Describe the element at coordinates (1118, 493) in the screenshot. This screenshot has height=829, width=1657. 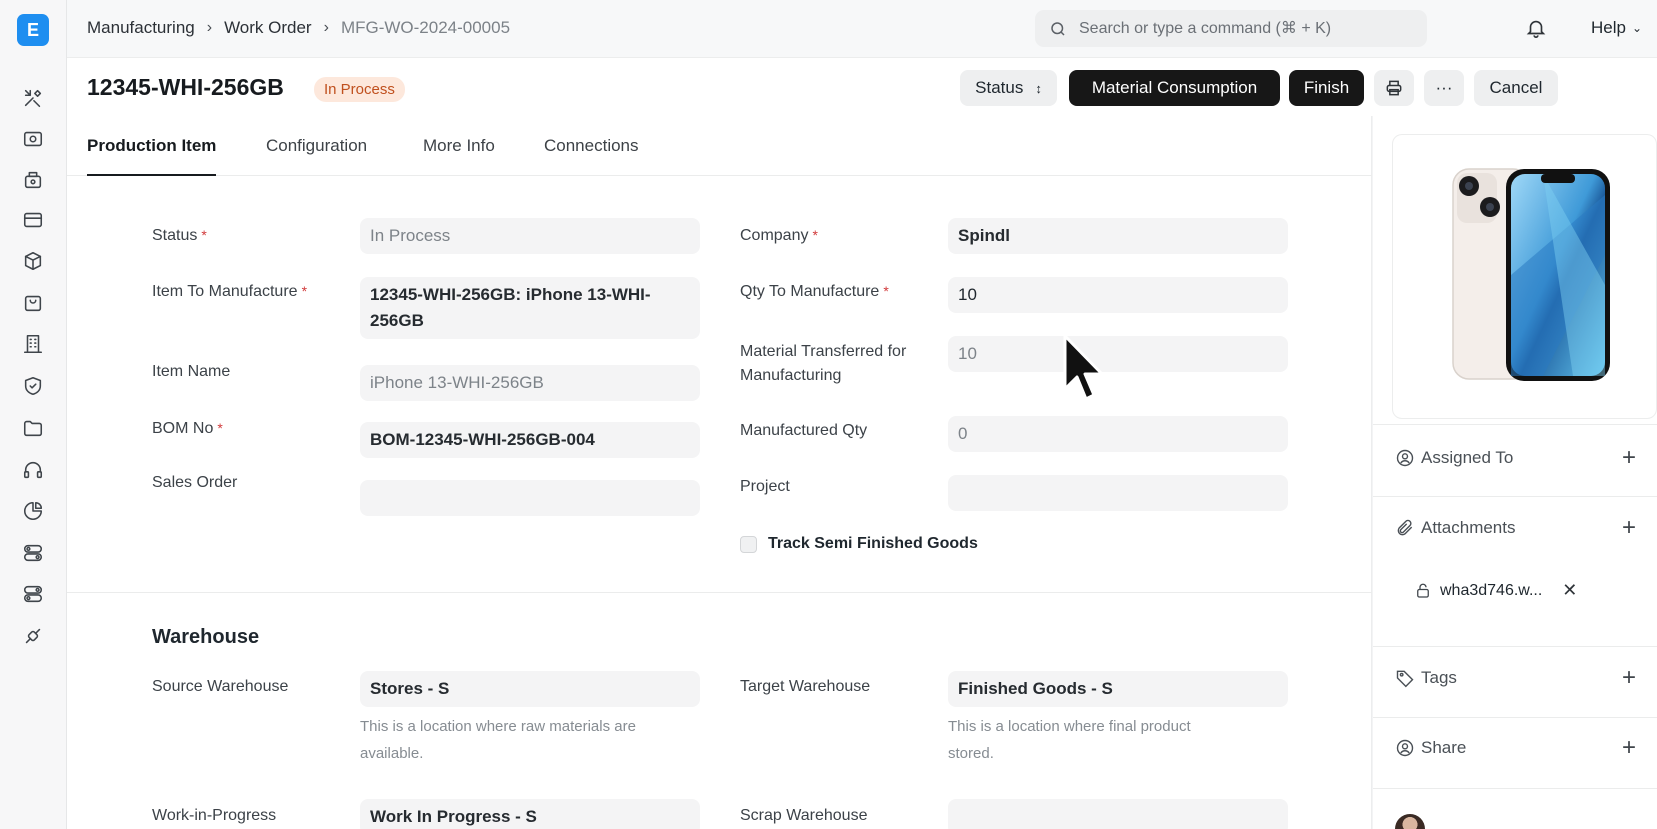
I see `project-field` at that location.